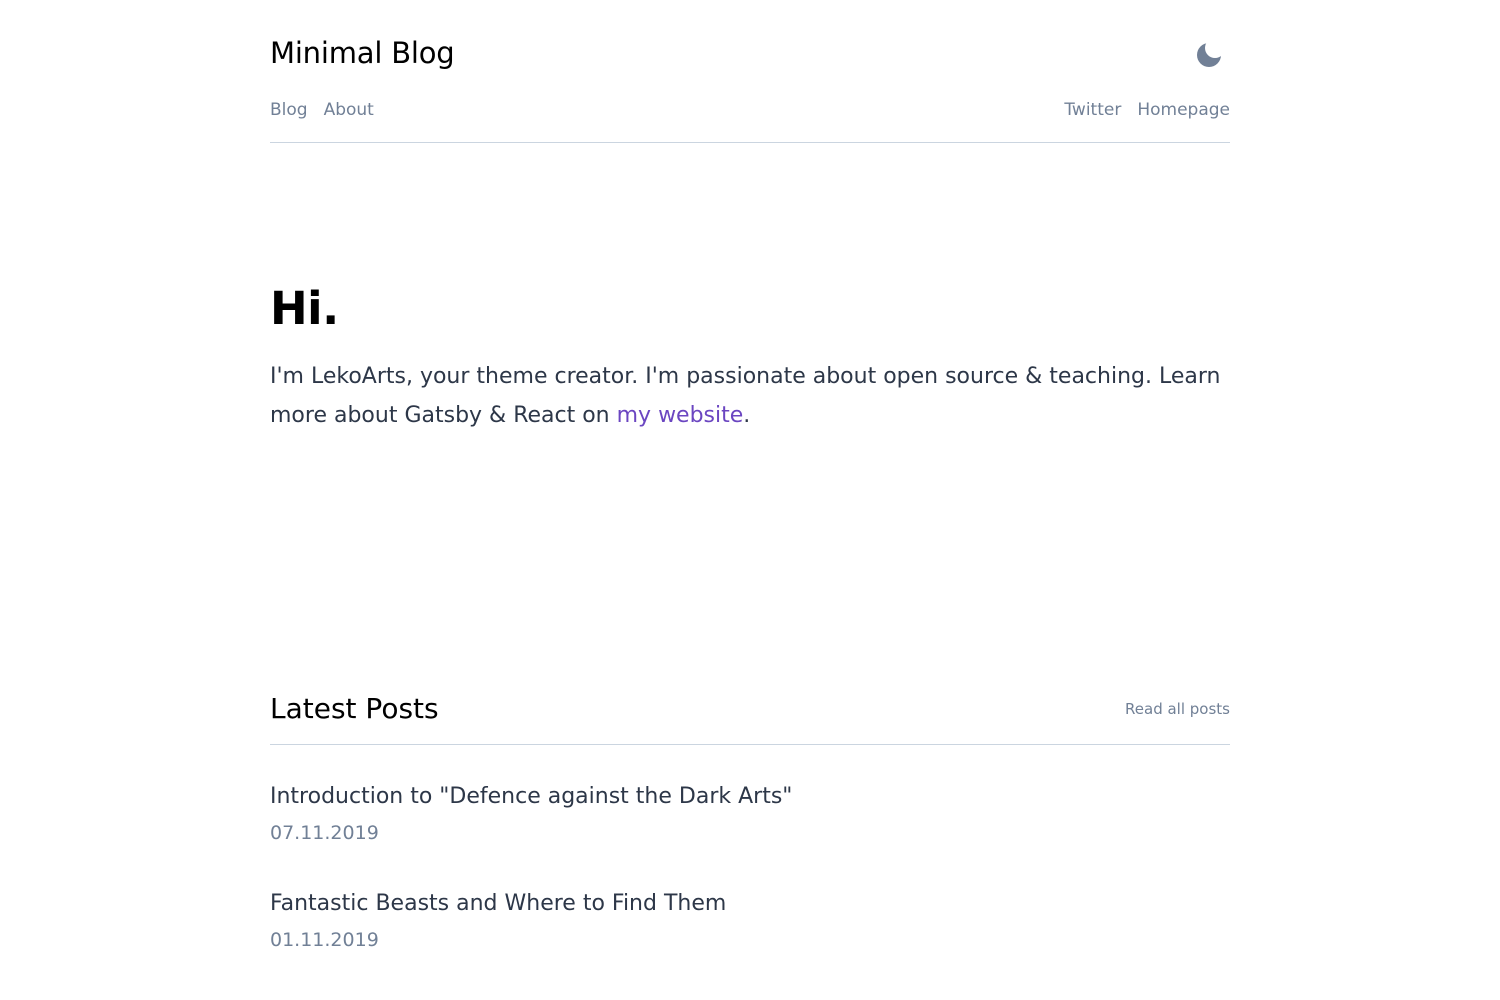  What do you see at coordinates (349, 110) in the screenshot?
I see `nav-link-about: About` at bounding box center [349, 110].